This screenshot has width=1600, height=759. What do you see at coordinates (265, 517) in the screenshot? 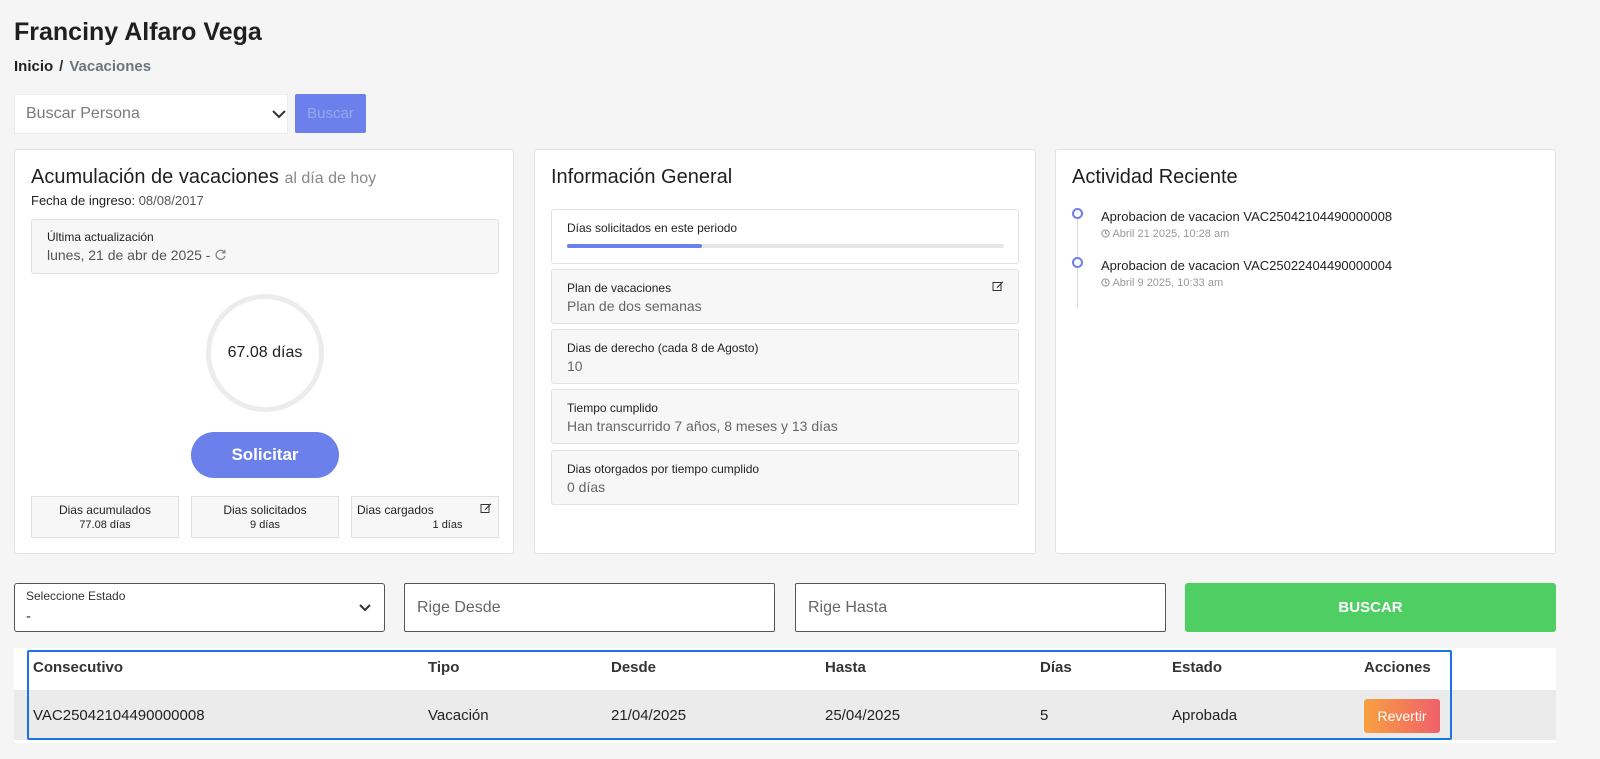
I see `stat-requested: Dias solicitados 9 días` at bounding box center [265, 517].